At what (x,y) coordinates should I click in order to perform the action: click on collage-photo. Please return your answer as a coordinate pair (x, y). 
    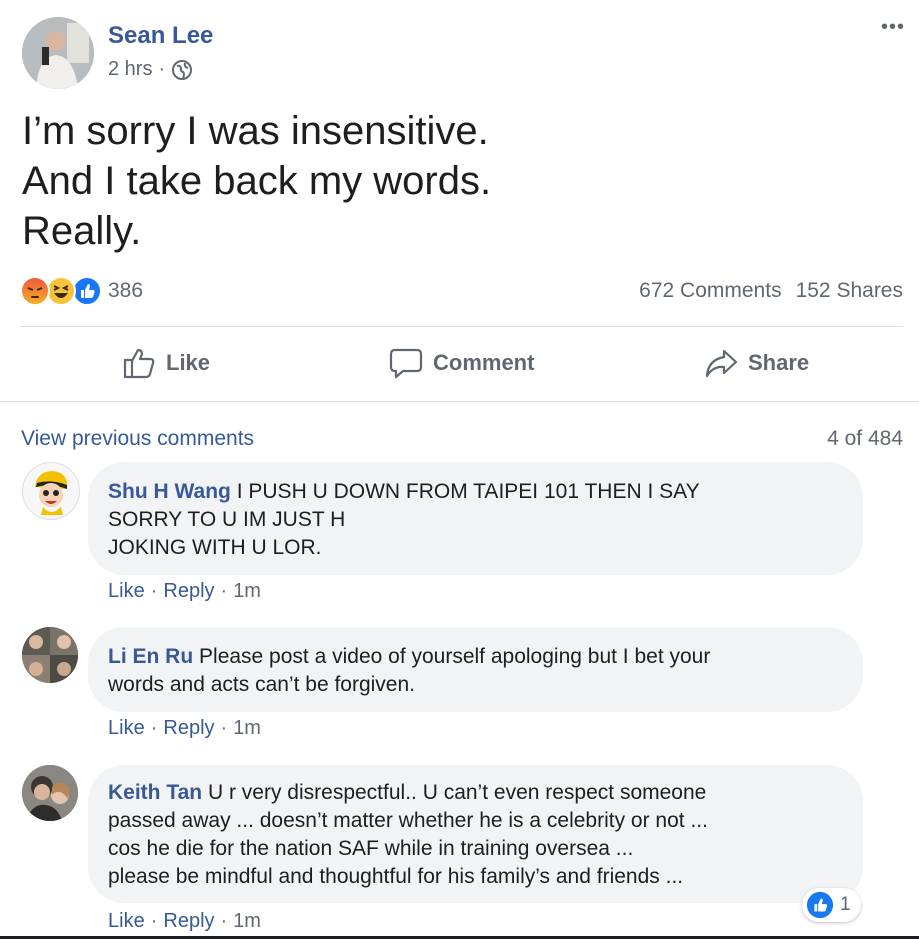
    Looking at the image, I should click on (50, 655).